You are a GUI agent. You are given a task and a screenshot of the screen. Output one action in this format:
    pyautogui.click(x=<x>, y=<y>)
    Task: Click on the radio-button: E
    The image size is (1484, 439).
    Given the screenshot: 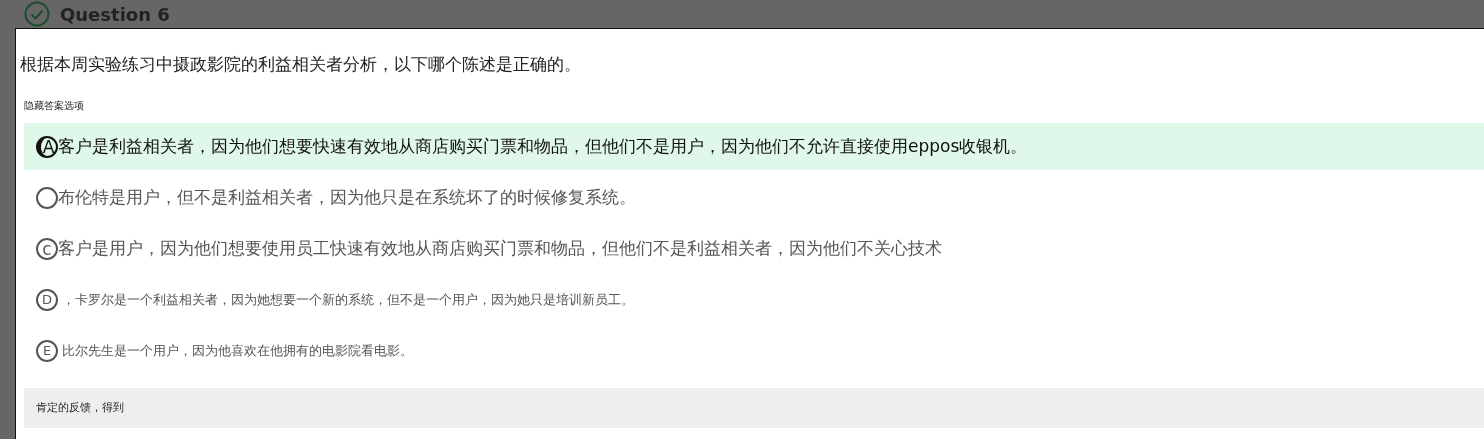 What is the action you would take?
    pyautogui.click(x=47, y=350)
    